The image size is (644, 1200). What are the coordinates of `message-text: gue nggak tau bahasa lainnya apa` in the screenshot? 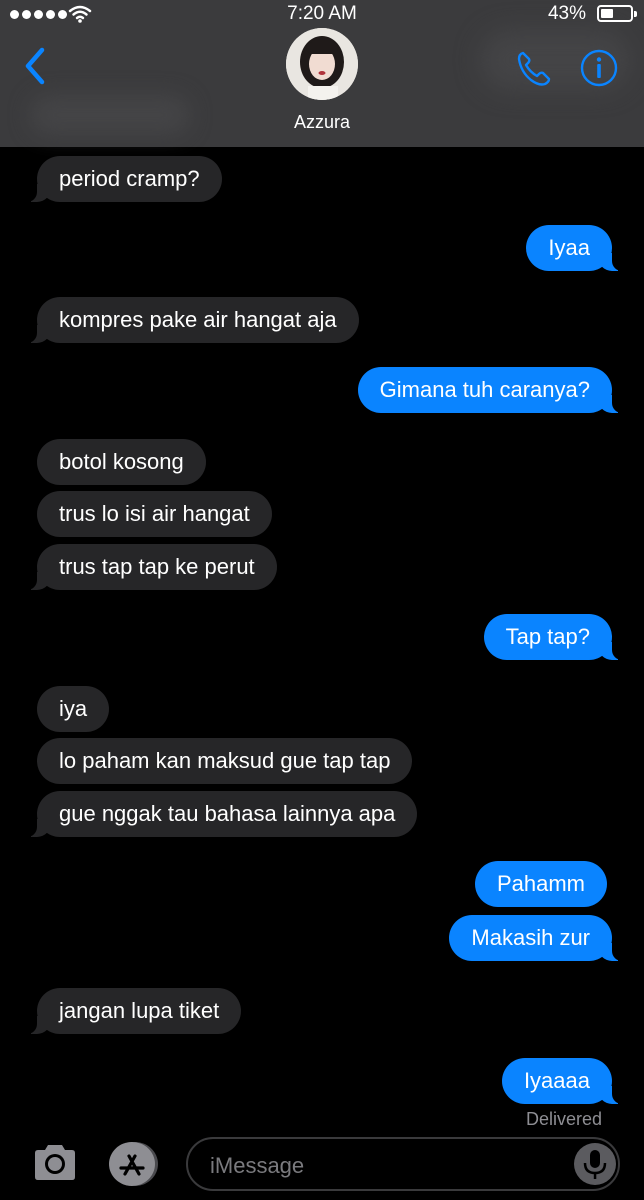 It's located at (227, 813).